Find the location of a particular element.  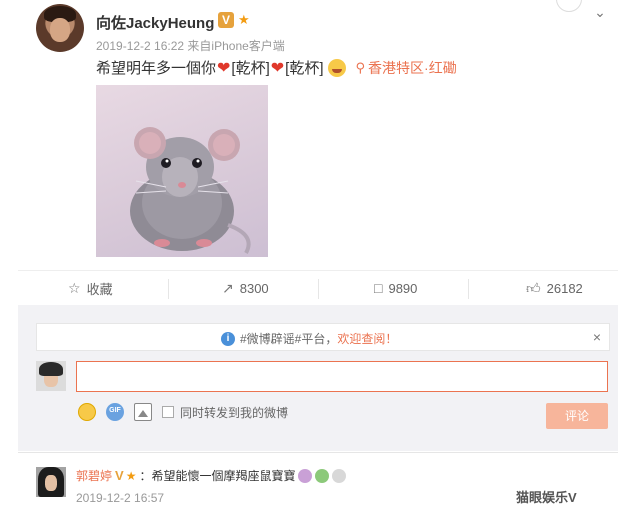

ghost-emoji-icon is located at coordinates (339, 475).